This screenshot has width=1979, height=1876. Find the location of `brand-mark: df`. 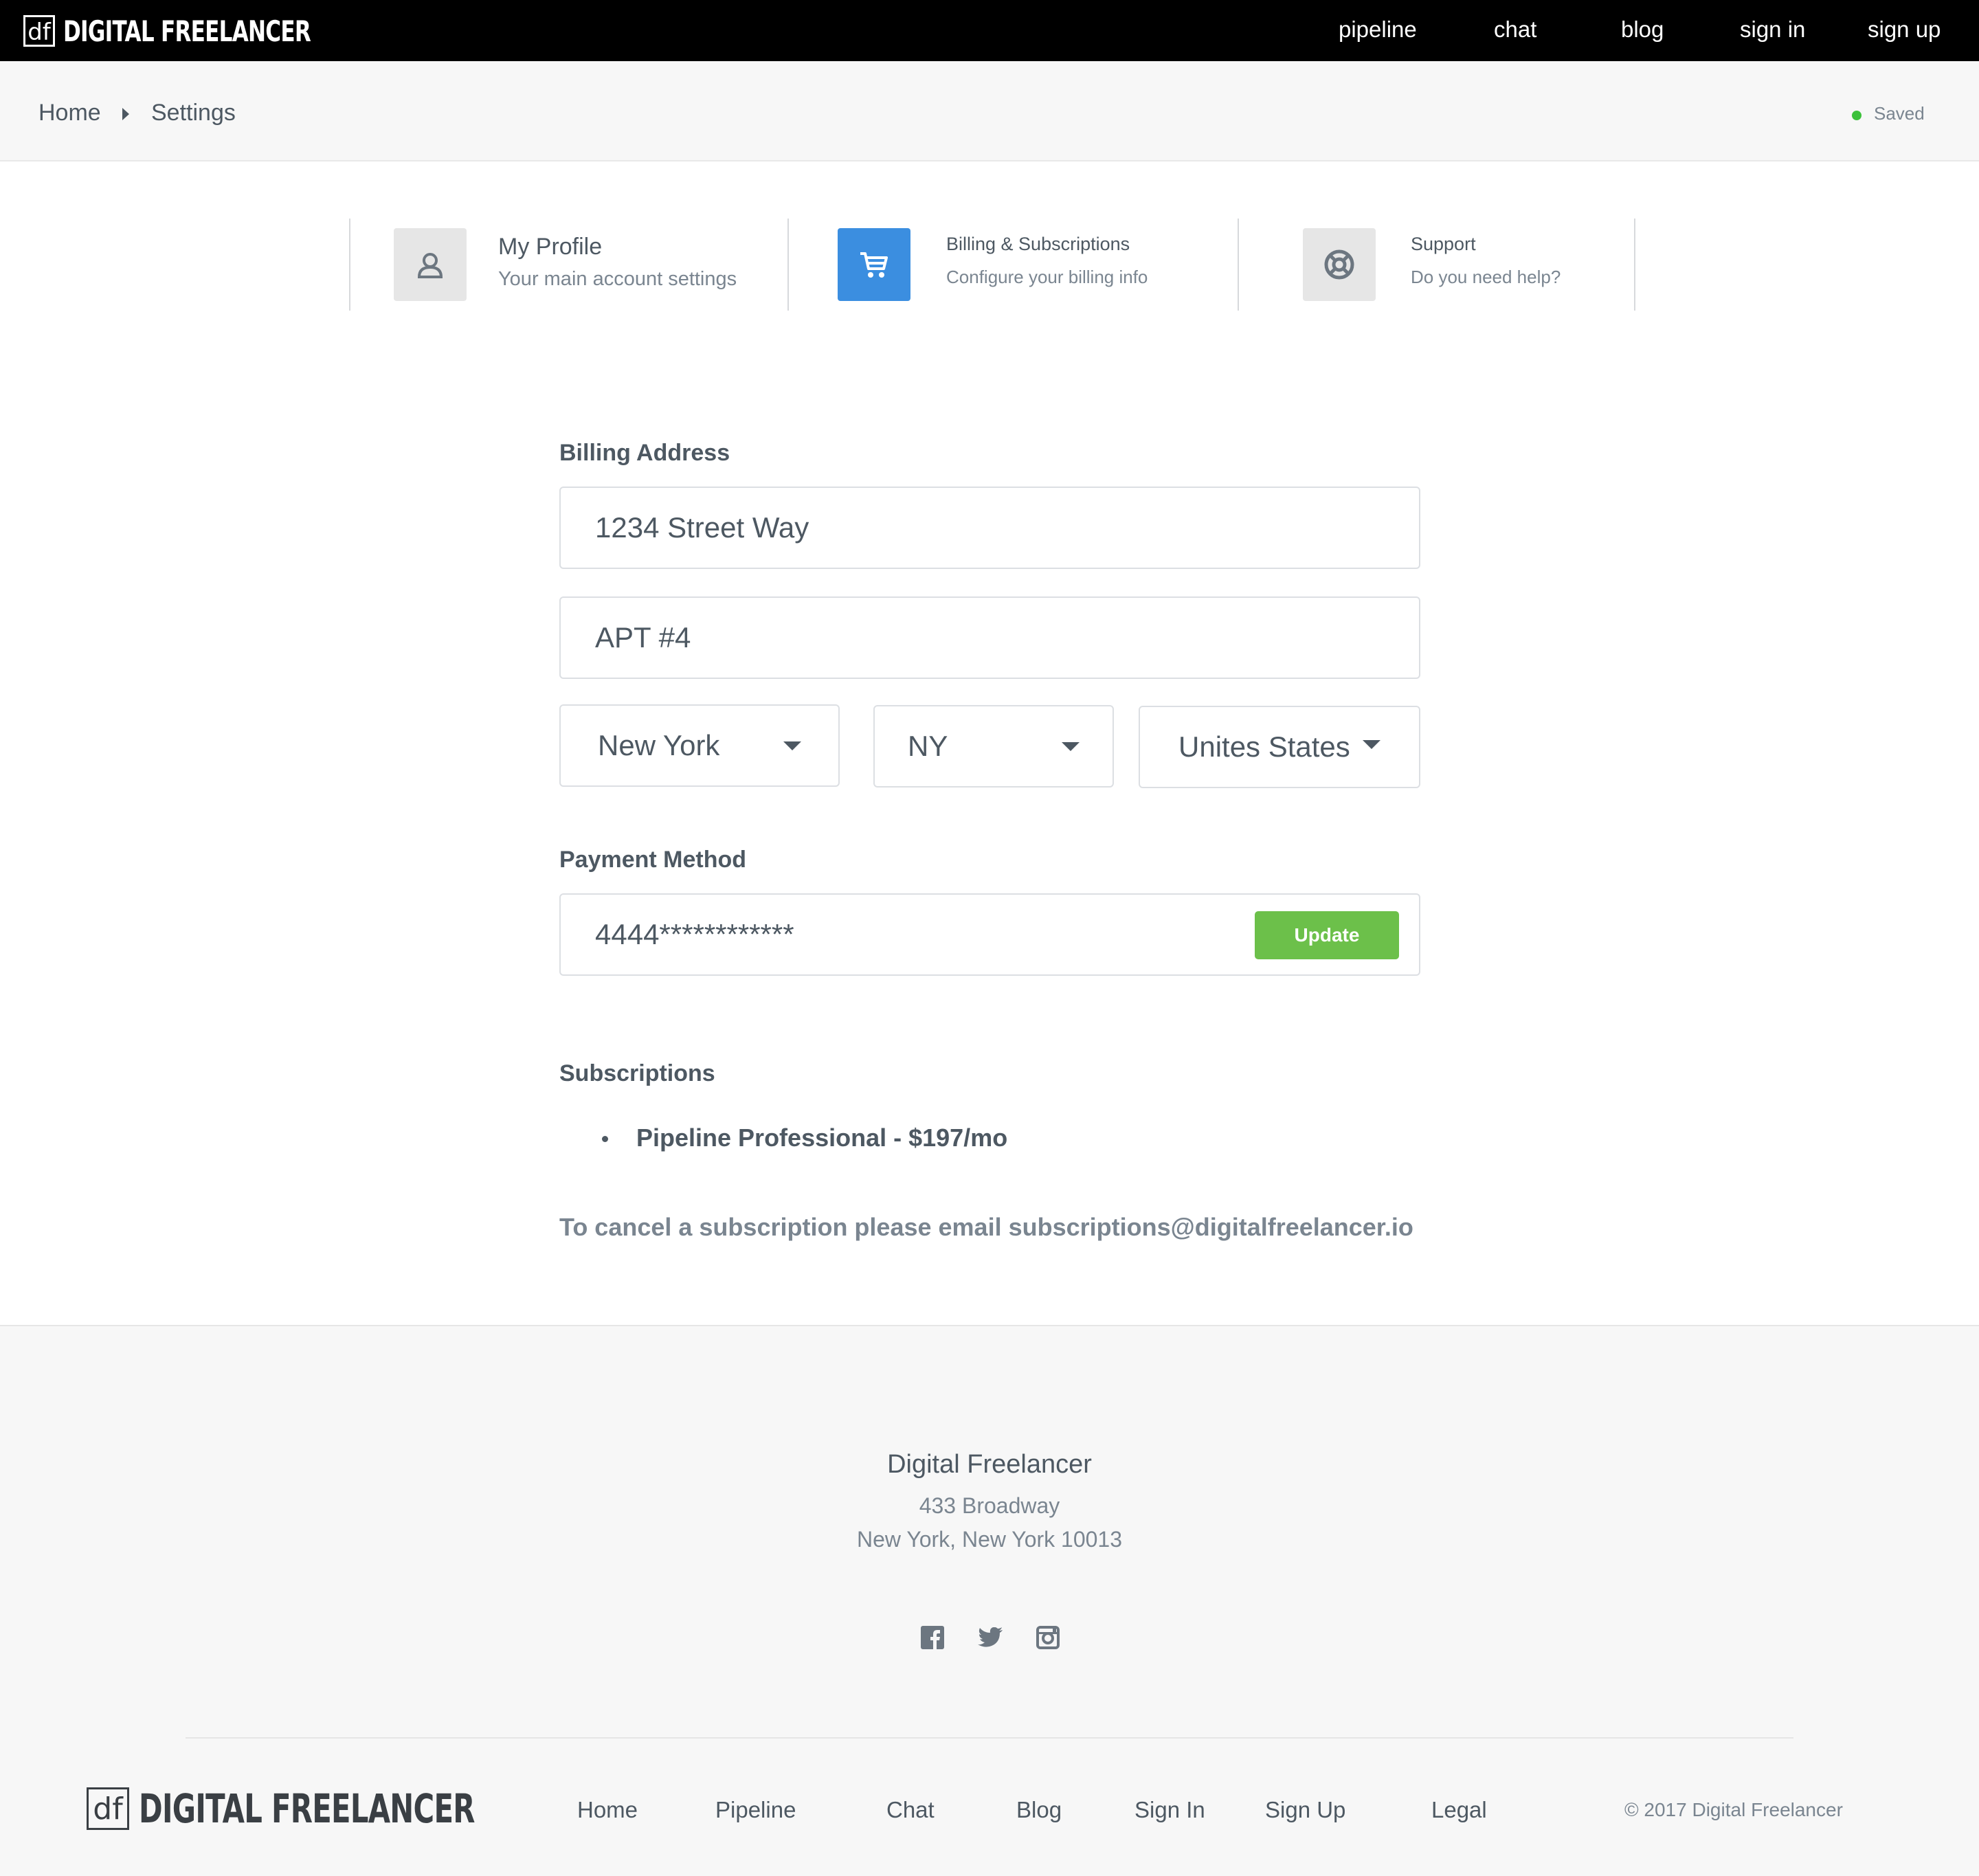

brand-mark: df is located at coordinates (39, 31).